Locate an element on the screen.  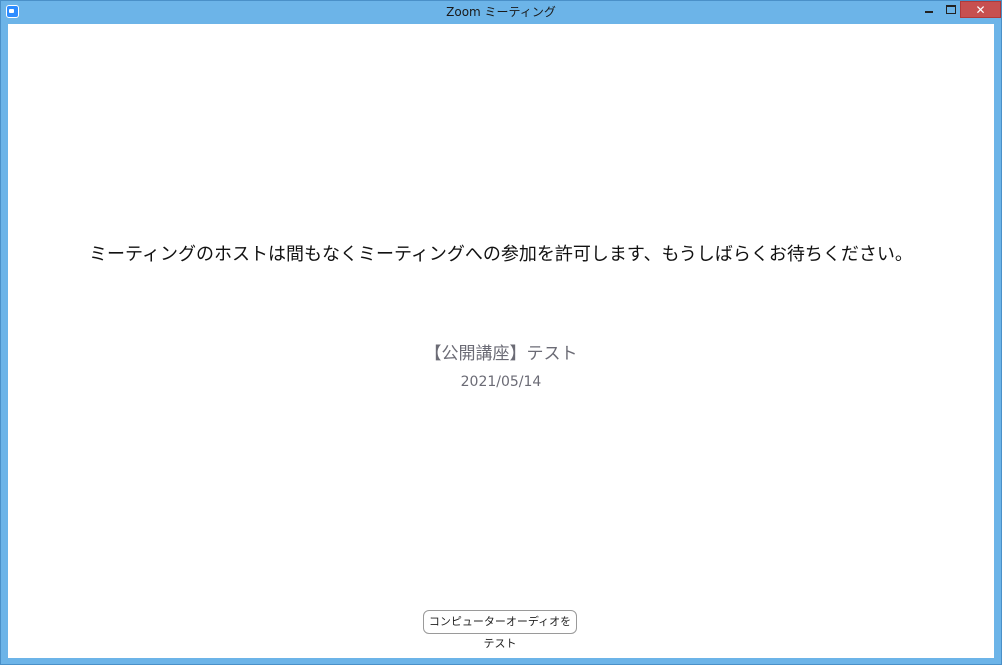
meeting-date: 2021/05/14 is located at coordinates (501, 382).